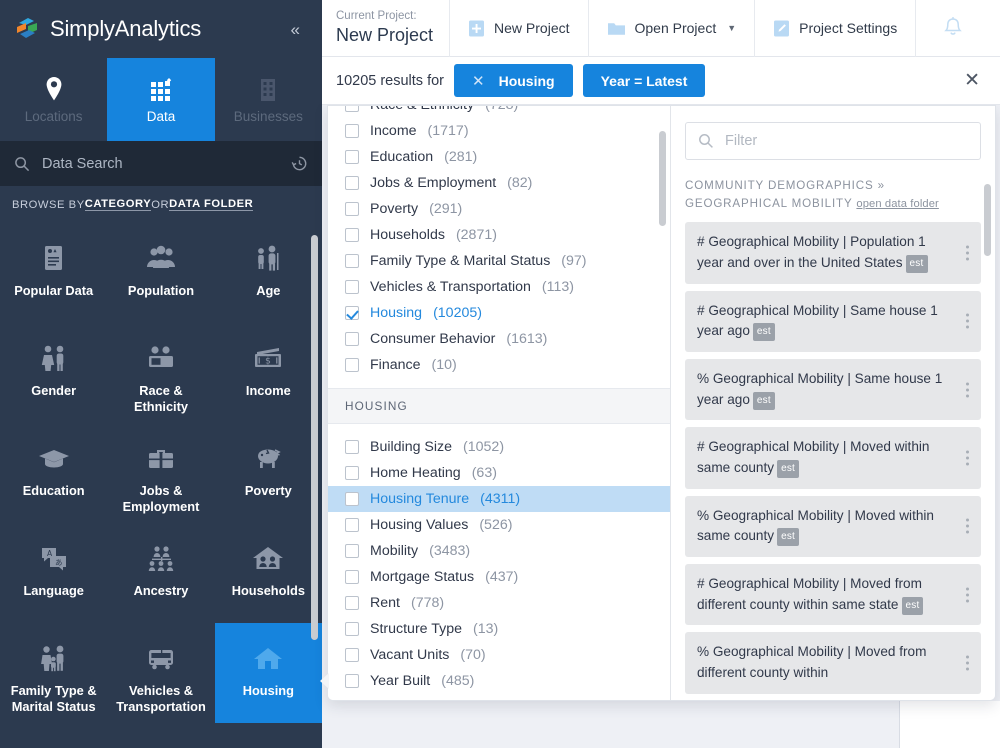 Image resolution: width=1000 pixels, height=748 pixels. What do you see at coordinates (499, 551) in the screenshot?
I see `subcategory-row: Mobility (3483)` at bounding box center [499, 551].